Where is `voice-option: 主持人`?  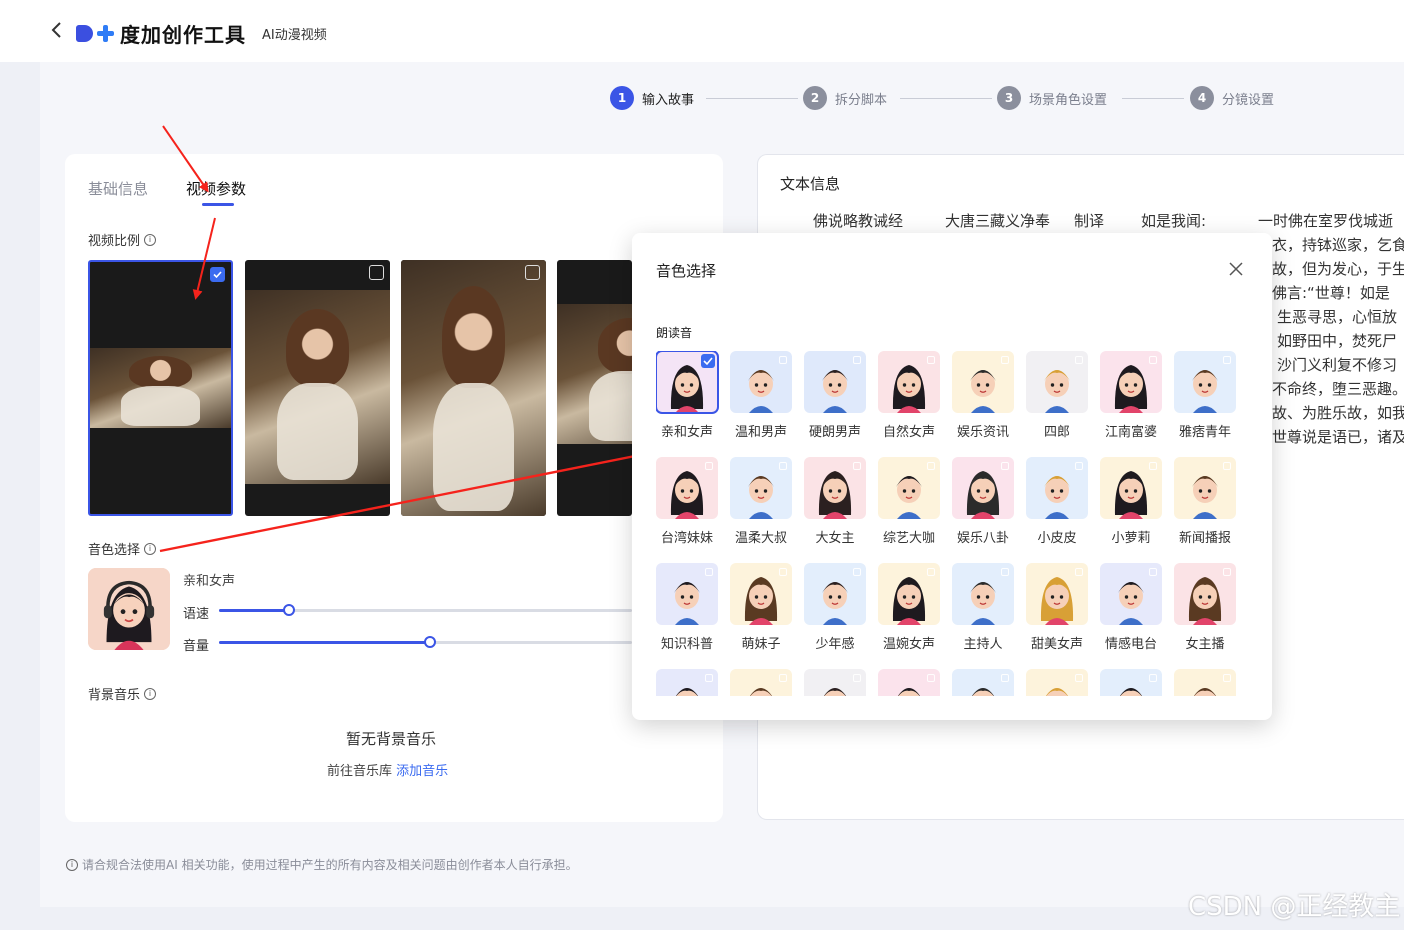
voice-option: 主持人 is located at coordinates (983, 607).